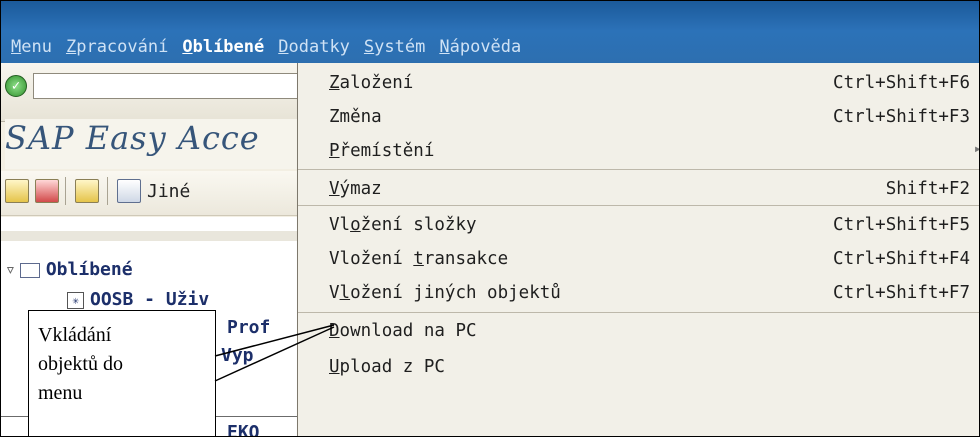 Image resolution: width=980 pixels, height=437 pixels. I want to click on tree-folder-favorites: ▿ Oblíbené, so click(69, 269).